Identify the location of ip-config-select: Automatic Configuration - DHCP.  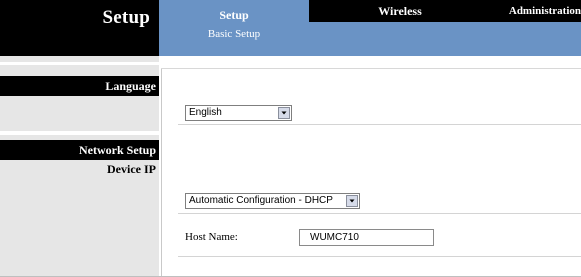
(272, 201).